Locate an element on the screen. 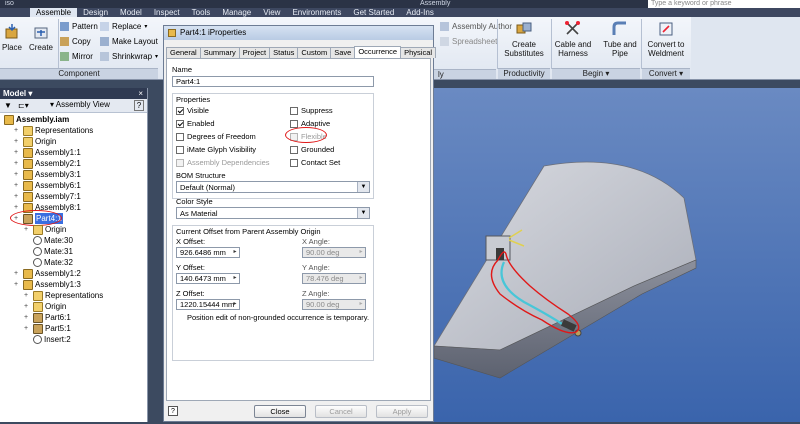 This screenshot has height=424, width=800. tab-design: Design is located at coordinates (95, 12).